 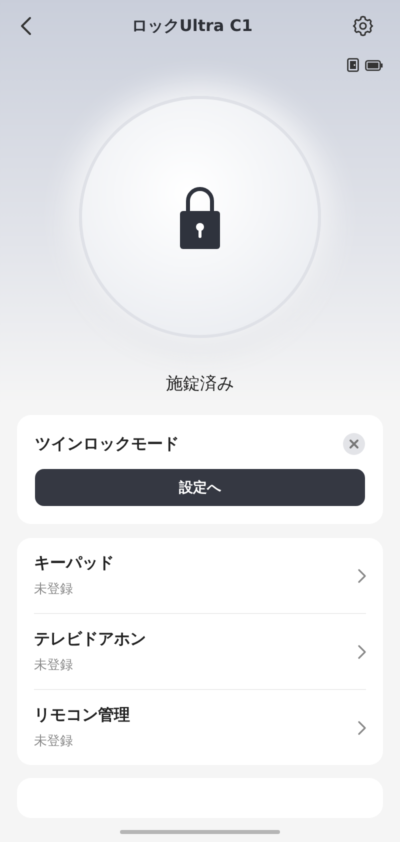 I want to click on settings-button: 設定へ, so click(x=200, y=487).